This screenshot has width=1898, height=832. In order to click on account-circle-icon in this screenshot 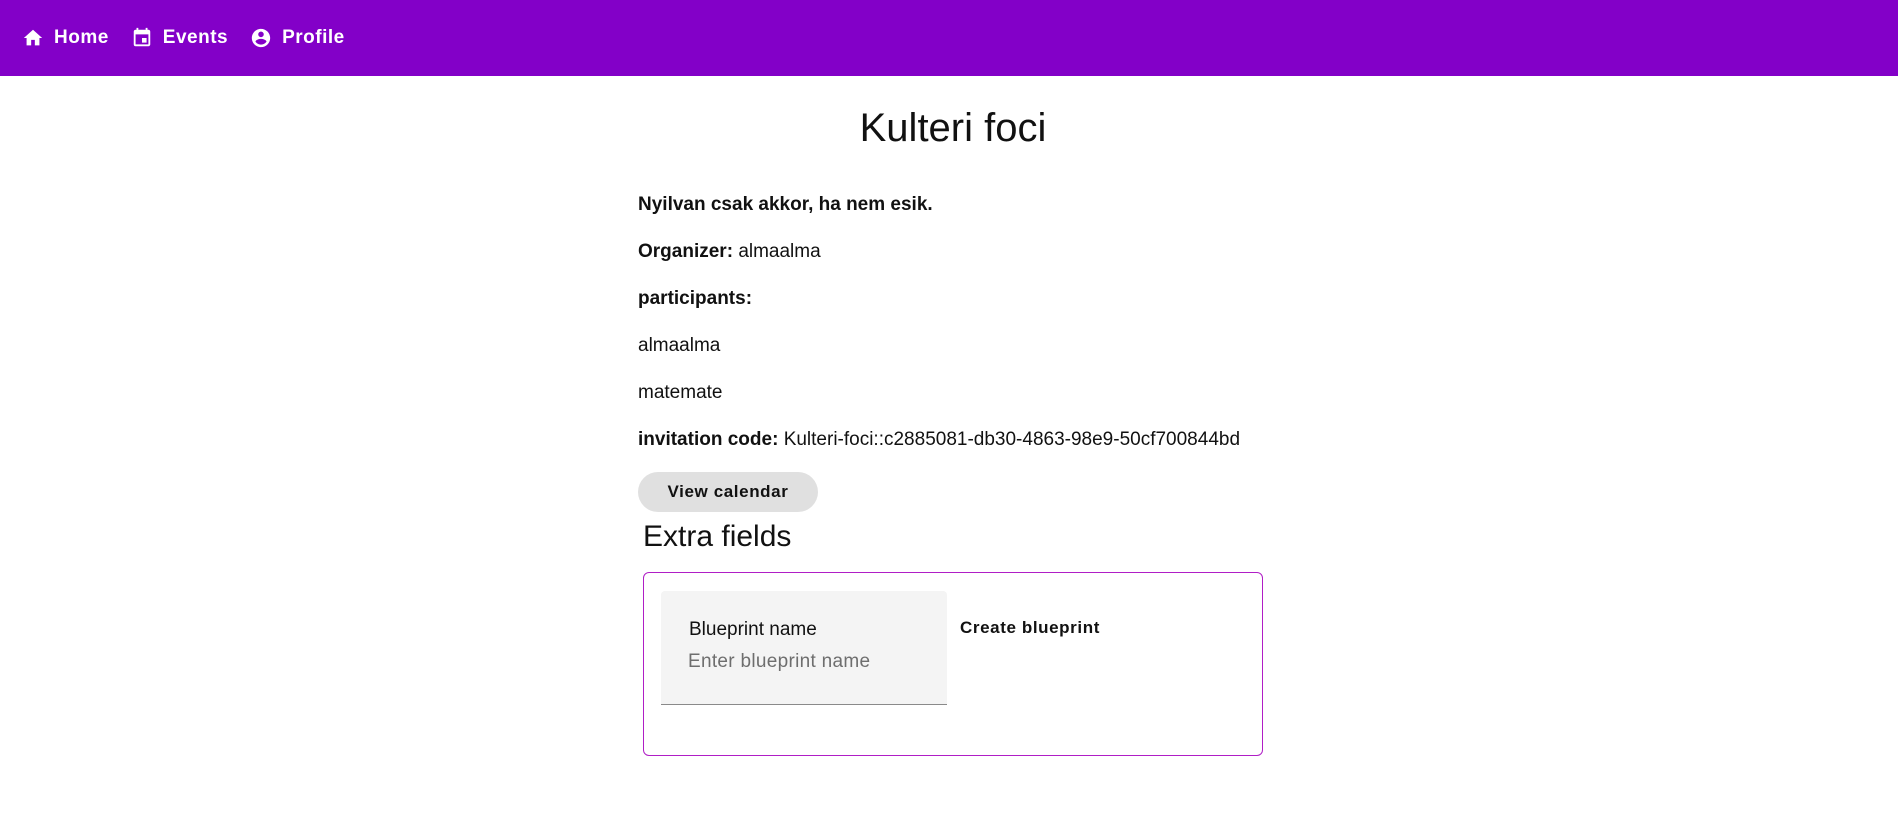, I will do `click(261, 38)`.